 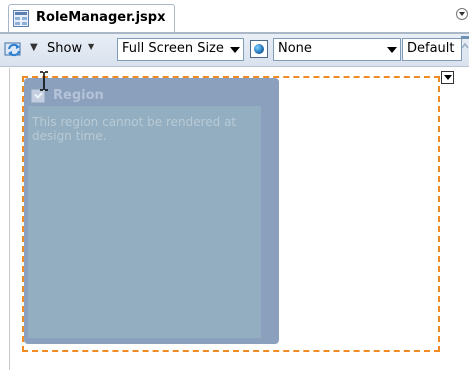 I want to click on region-checkbox-icon, so click(x=38, y=96).